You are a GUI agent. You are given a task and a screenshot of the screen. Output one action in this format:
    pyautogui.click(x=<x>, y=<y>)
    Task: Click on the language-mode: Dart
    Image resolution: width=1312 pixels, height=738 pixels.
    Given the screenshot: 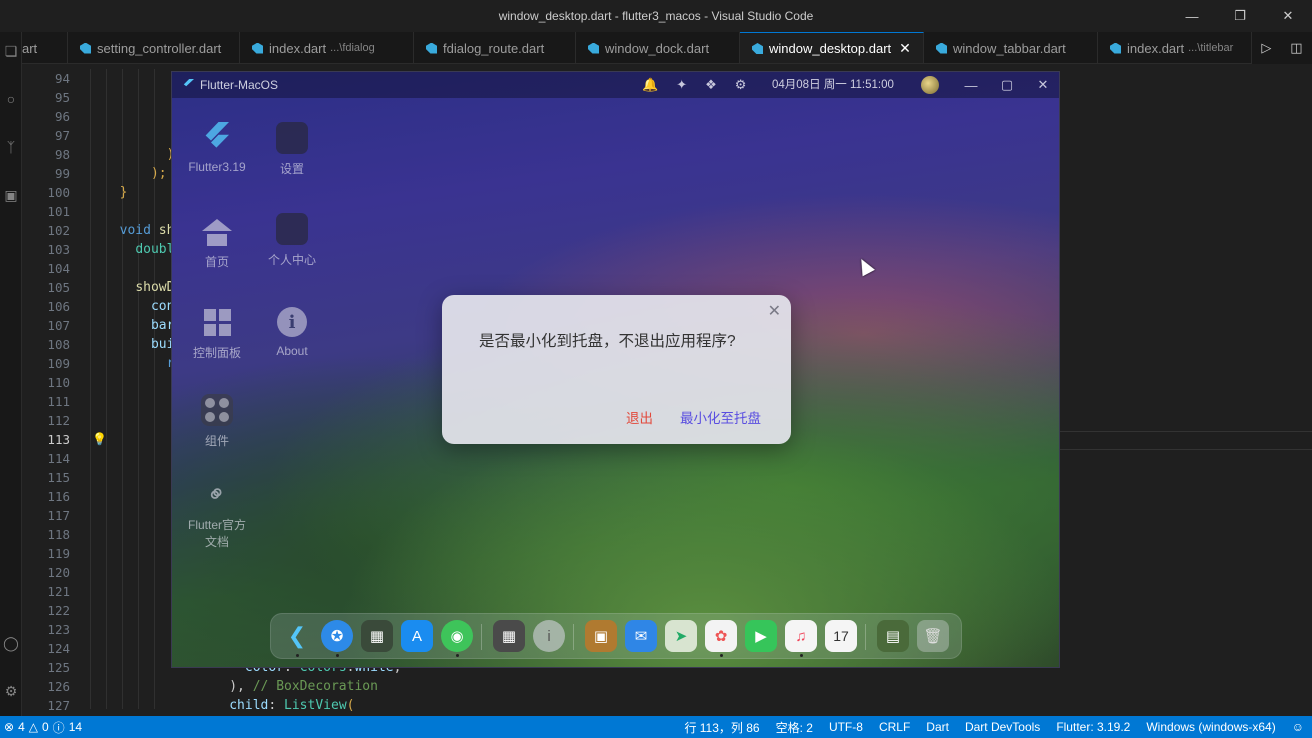 What is the action you would take?
    pyautogui.click(x=937, y=727)
    